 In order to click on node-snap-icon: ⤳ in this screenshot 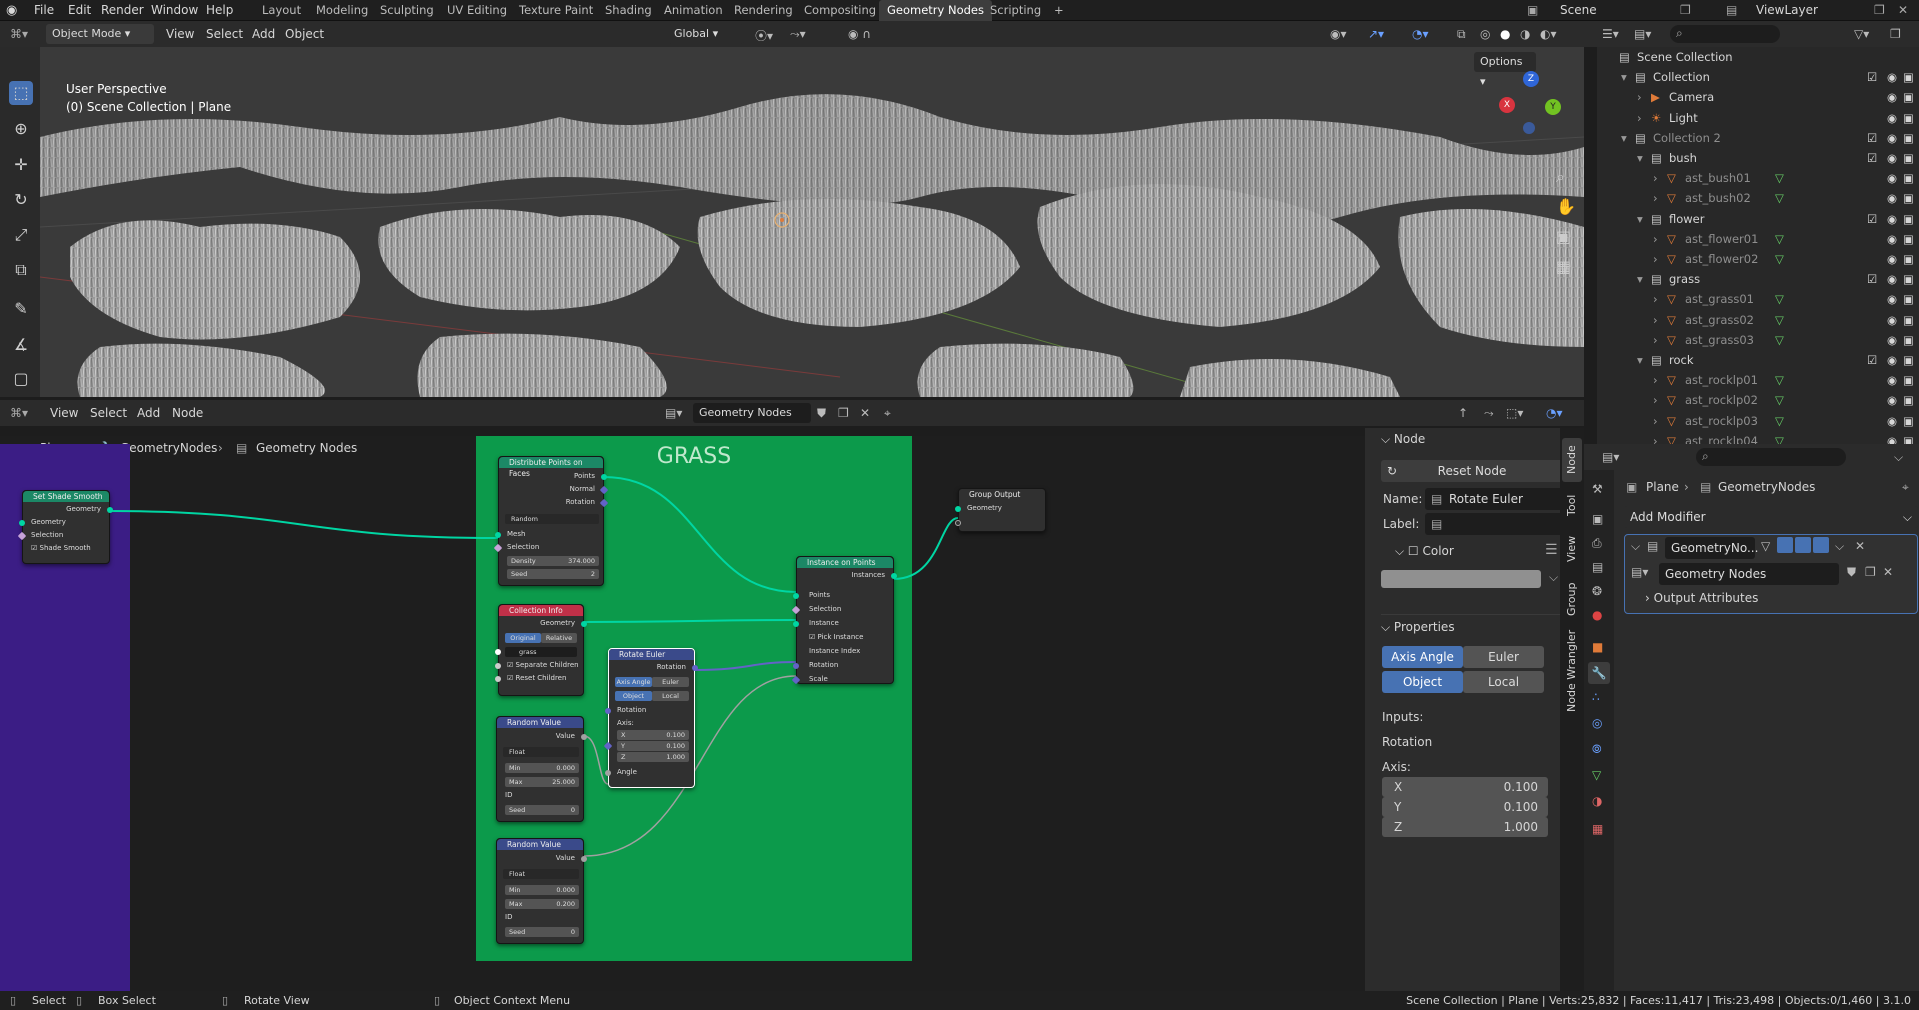, I will do `click(1489, 413)`.